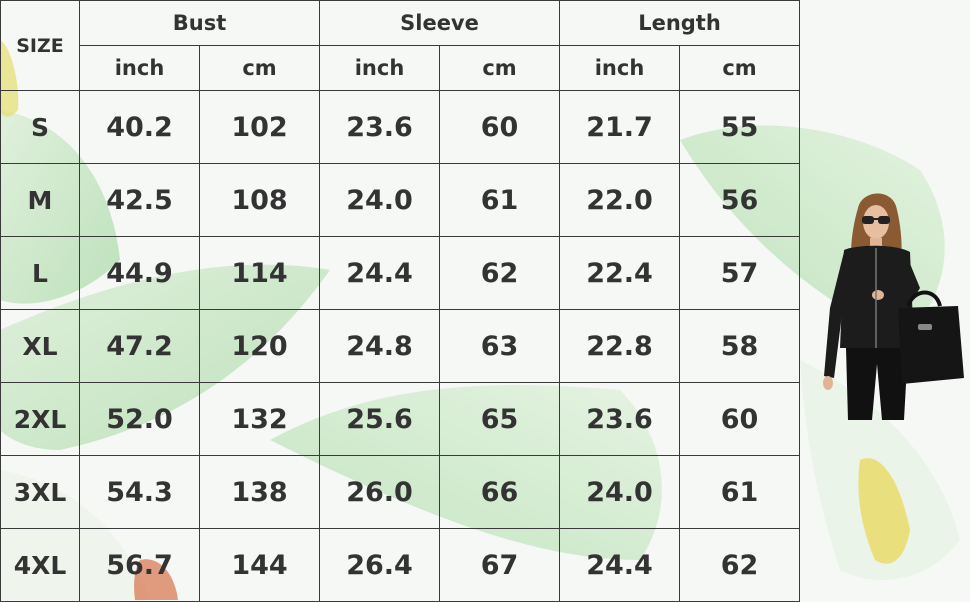 Image resolution: width=970 pixels, height=602 pixels. What do you see at coordinates (40, 346) in the screenshot?
I see `size-cell: XL` at bounding box center [40, 346].